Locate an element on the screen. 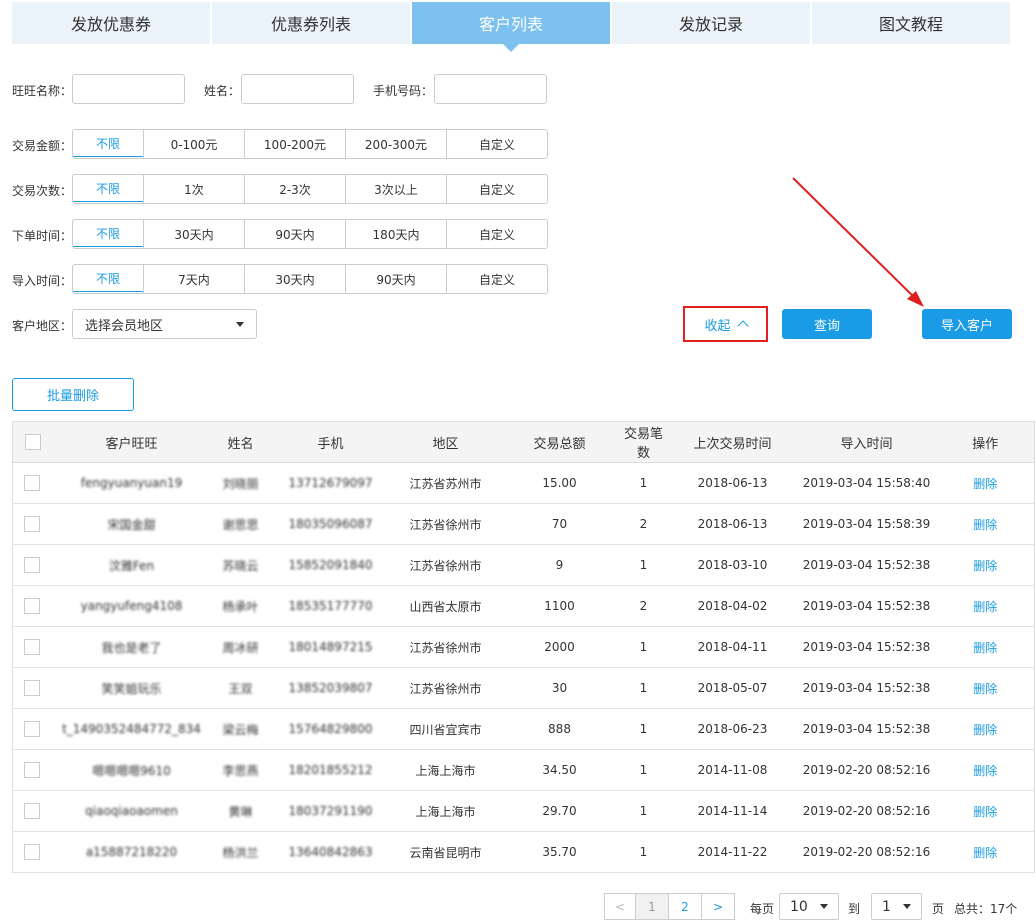  tab-issue-records: 发放记录 is located at coordinates (711, 23).